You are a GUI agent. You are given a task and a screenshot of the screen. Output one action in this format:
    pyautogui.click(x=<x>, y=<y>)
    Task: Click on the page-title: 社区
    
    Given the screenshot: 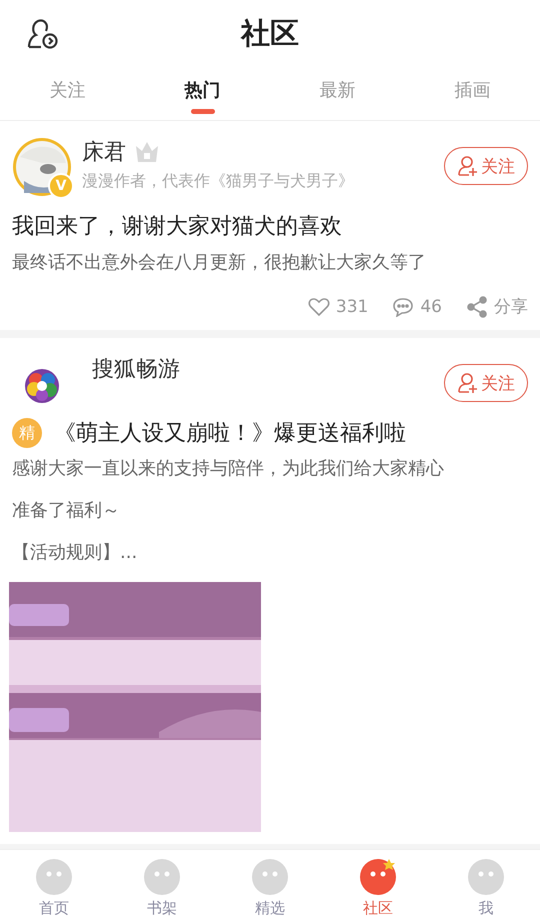 What is the action you would take?
    pyautogui.click(x=270, y=33)
    